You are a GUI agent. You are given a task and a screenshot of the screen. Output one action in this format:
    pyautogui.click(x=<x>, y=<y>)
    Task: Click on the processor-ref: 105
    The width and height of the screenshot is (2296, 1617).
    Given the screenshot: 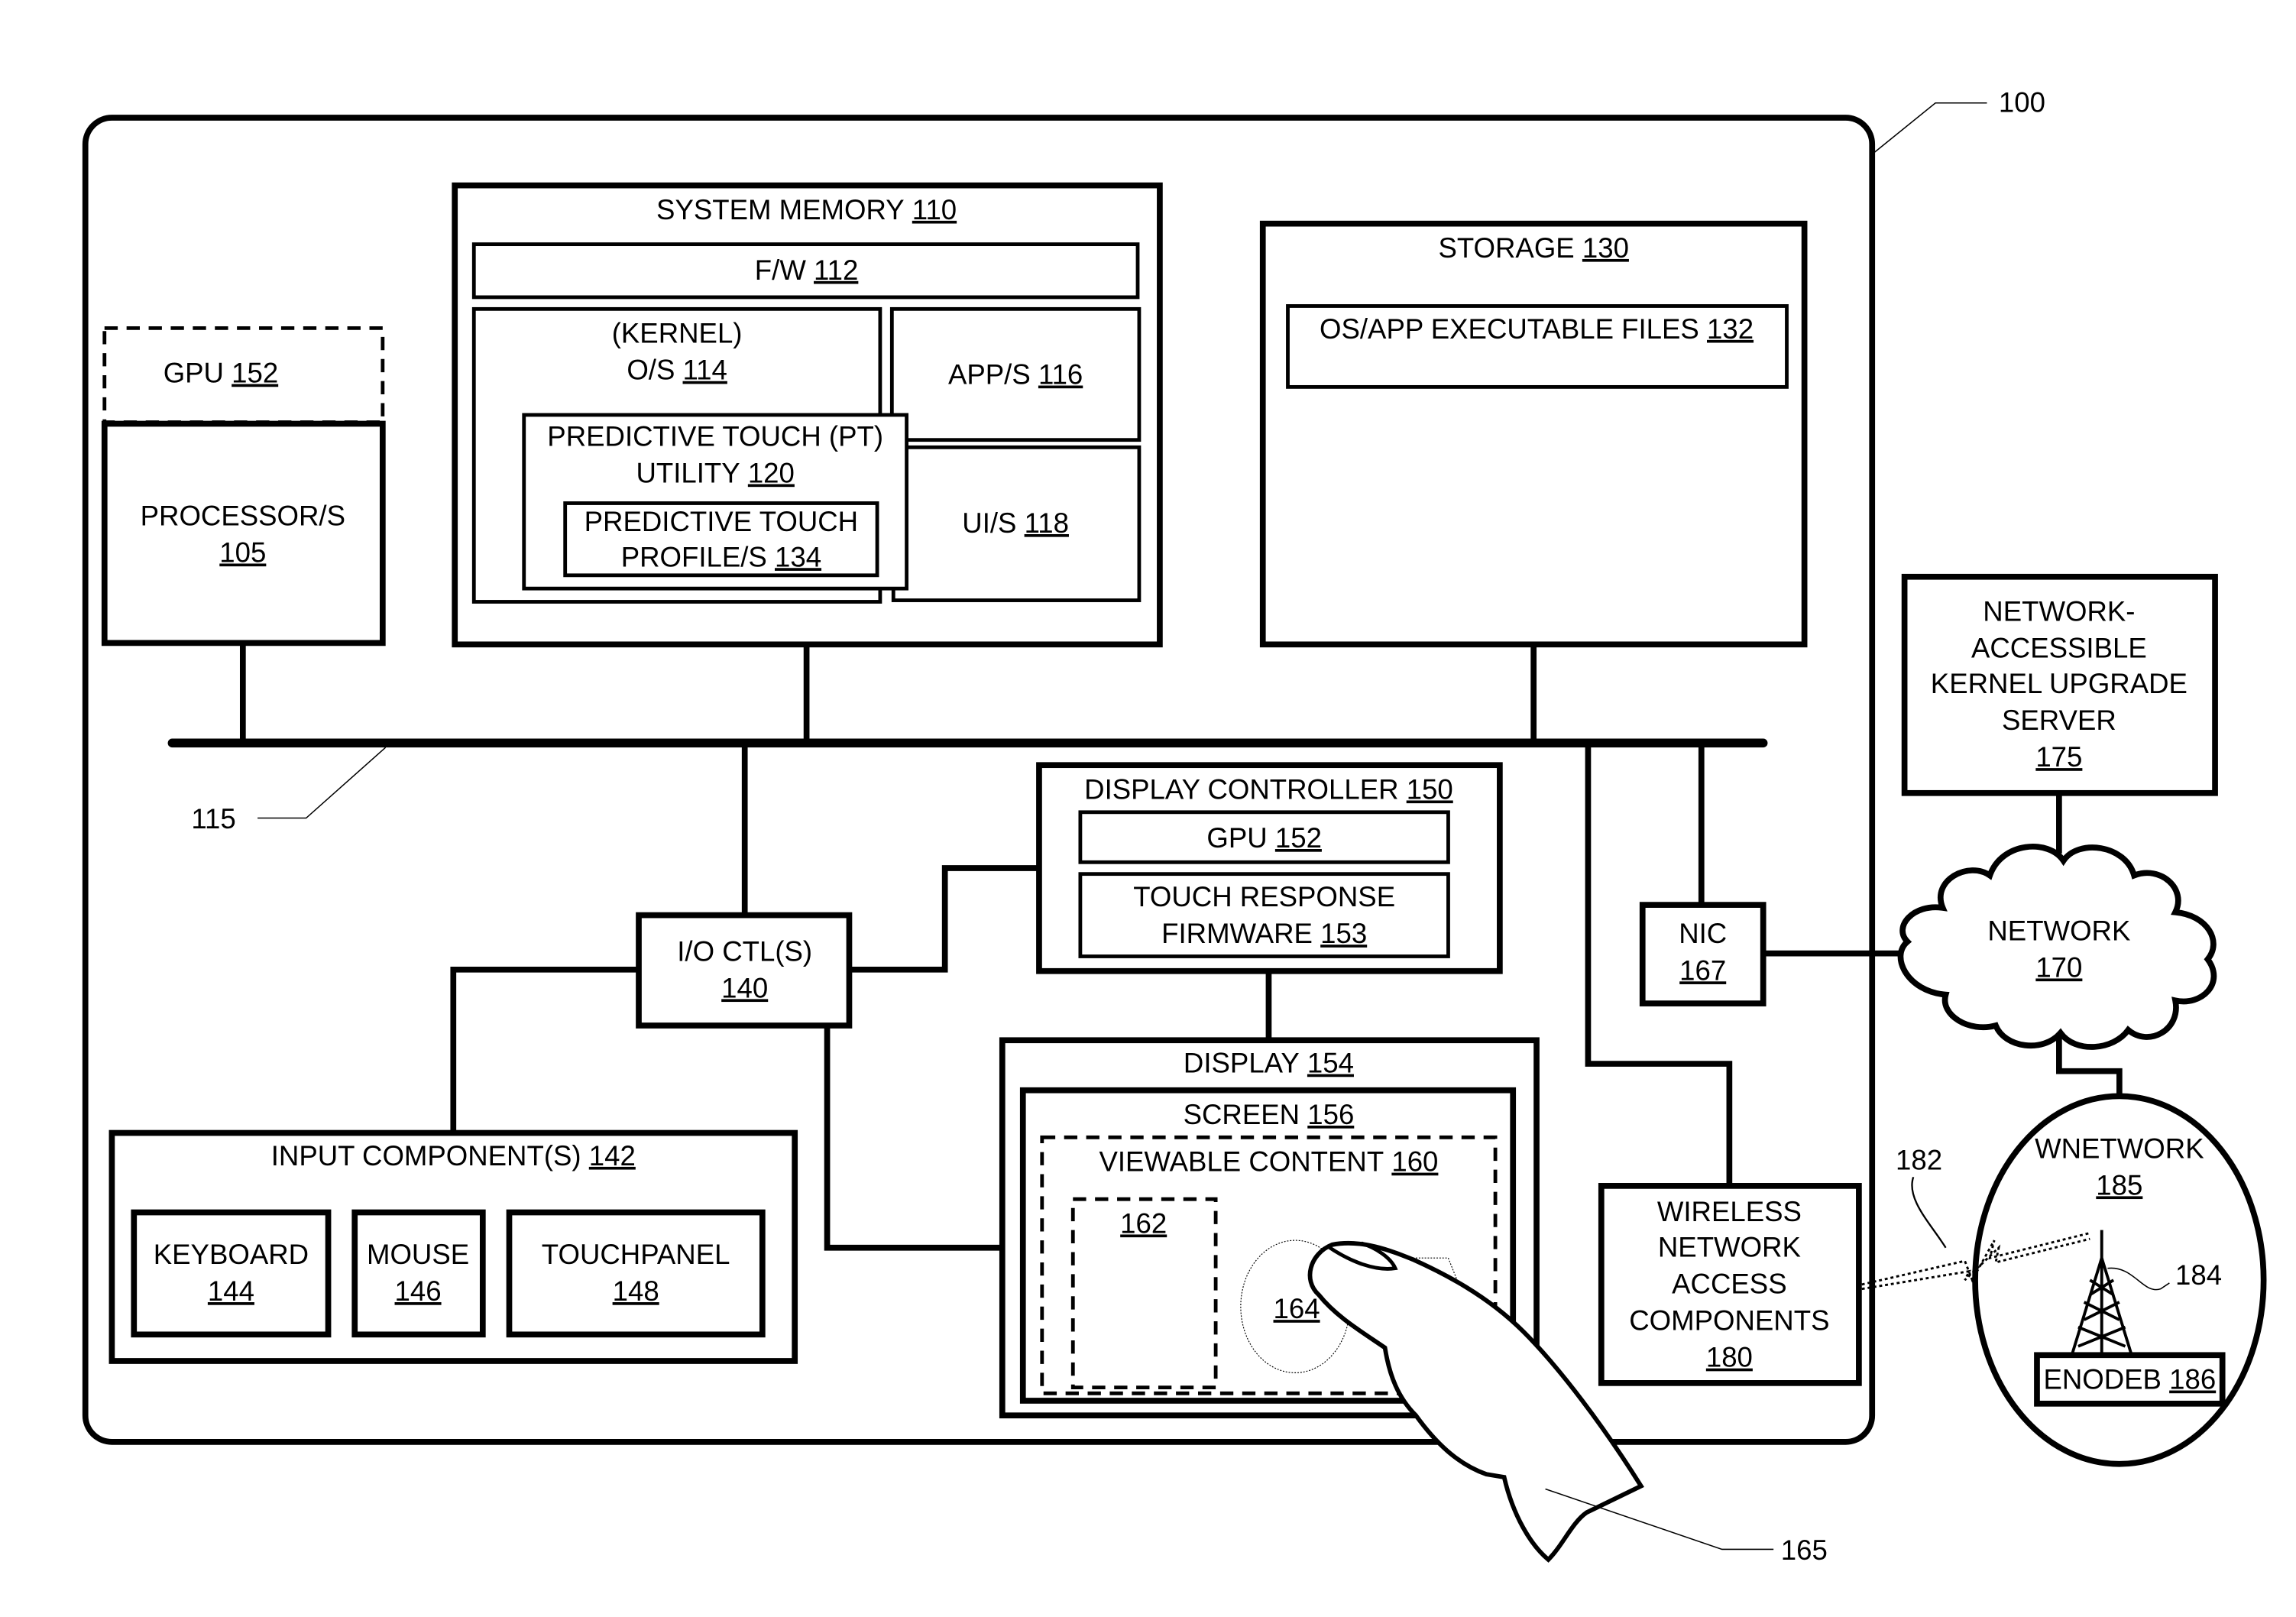 What is the action you would take?
    pyautogui.click(x=243, y=553)
    